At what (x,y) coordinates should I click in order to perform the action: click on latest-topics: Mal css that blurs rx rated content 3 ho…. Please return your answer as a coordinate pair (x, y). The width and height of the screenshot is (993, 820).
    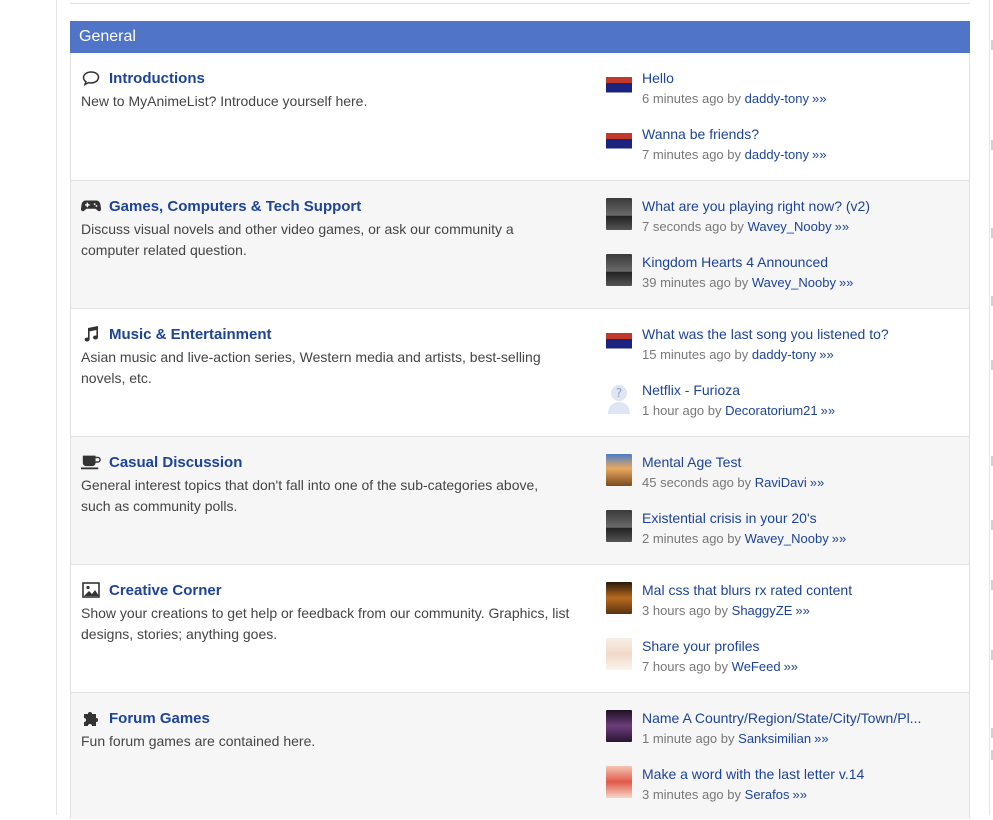
    Looking at the image, I should click on (783, 636).